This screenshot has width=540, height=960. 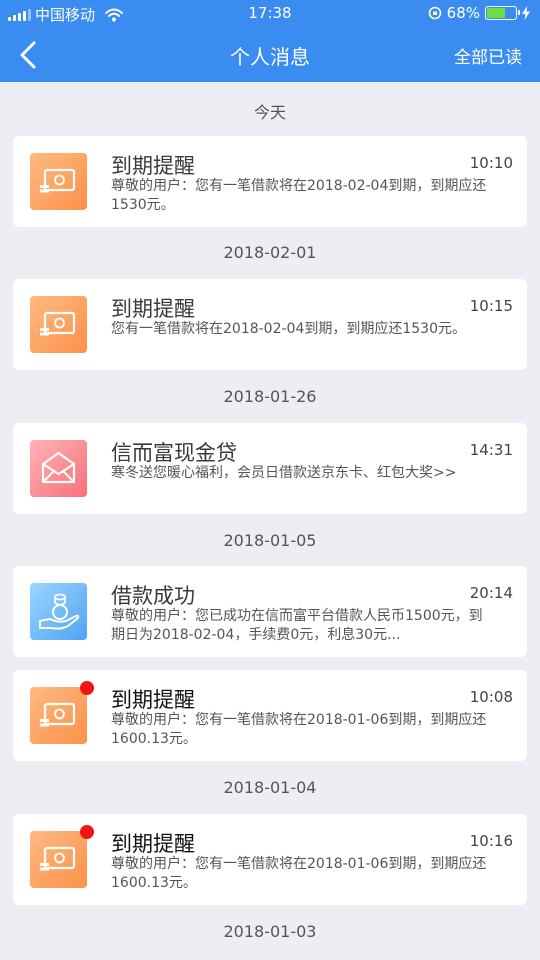 I want to click on message-time: 20:14, so click(x=491, y=593).